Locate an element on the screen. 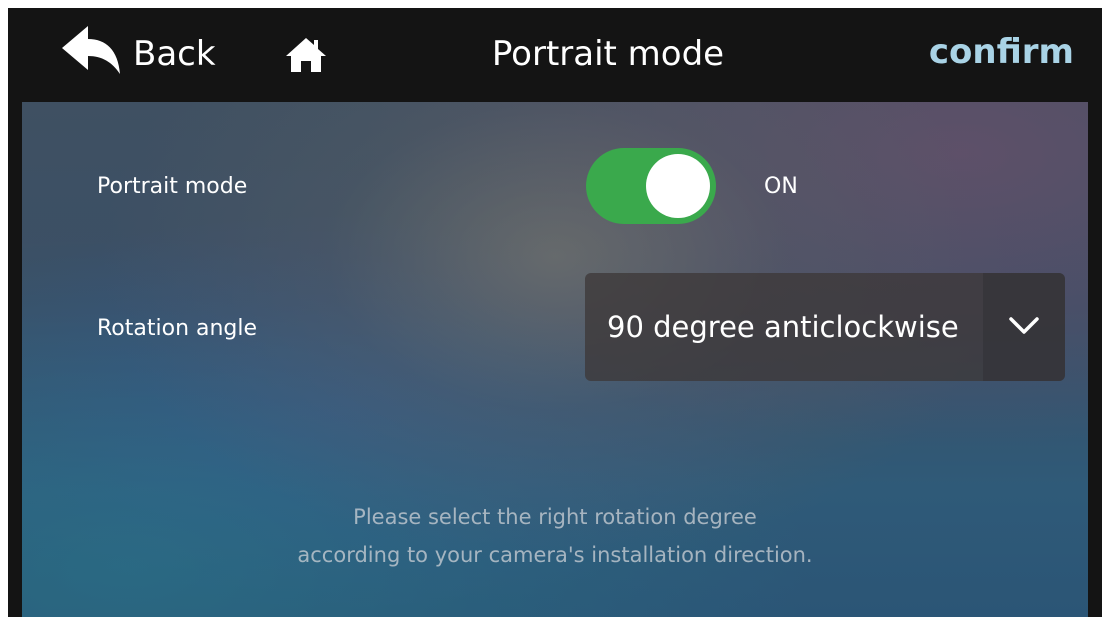 The height and width of the screenshot is (626, 1110). hint-line-1: Please select the right rotation degree is located at coordinates (555, 517).